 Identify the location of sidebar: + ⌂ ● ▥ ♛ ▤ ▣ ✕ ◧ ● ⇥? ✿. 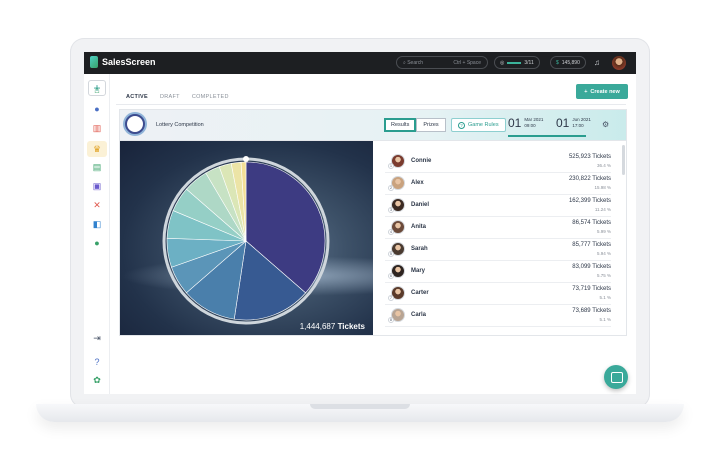
(97, 234).